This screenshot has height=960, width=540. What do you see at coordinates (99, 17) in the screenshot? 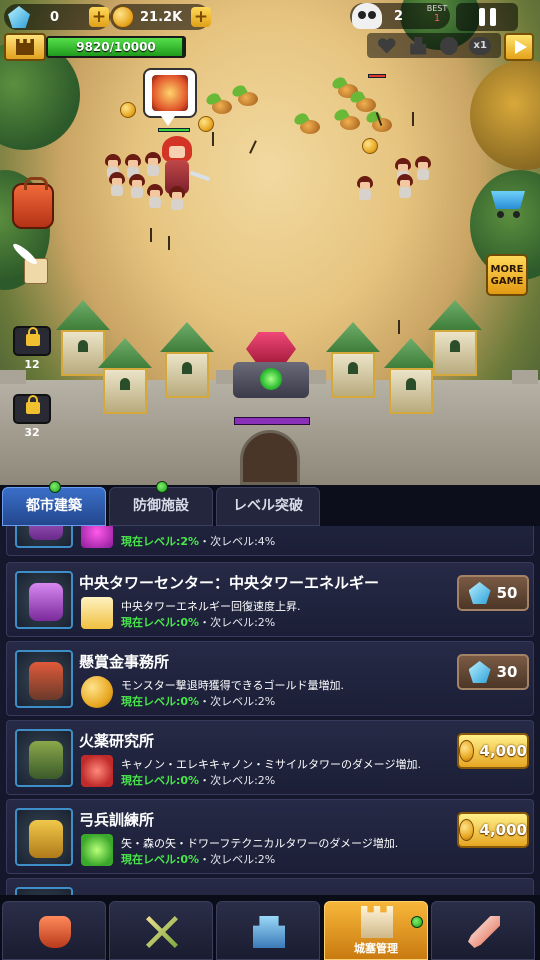
I see `add-gems-button: +` at bounding box center [99, 17].